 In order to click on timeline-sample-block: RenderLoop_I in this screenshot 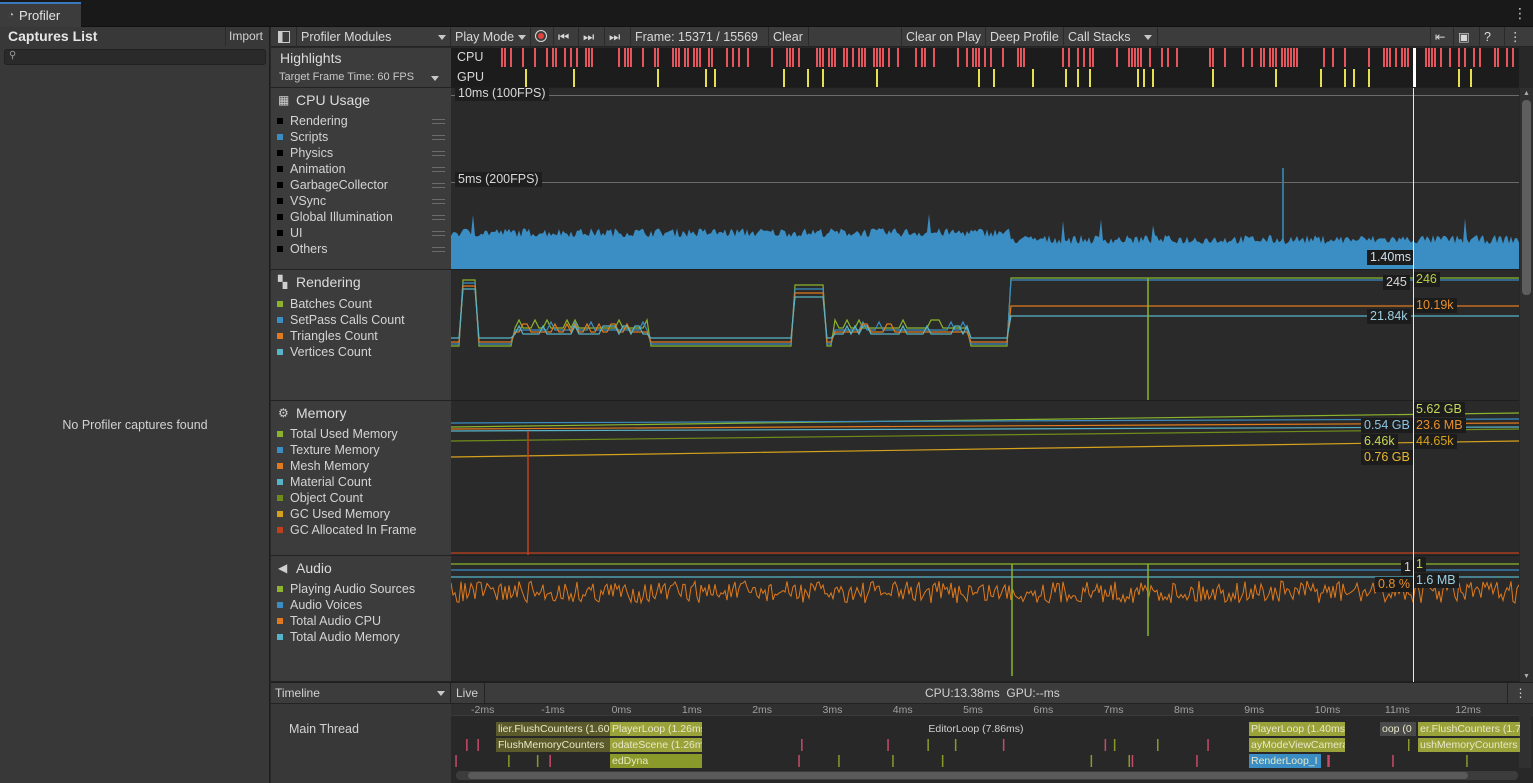, I will do `click(1285, 761)`.